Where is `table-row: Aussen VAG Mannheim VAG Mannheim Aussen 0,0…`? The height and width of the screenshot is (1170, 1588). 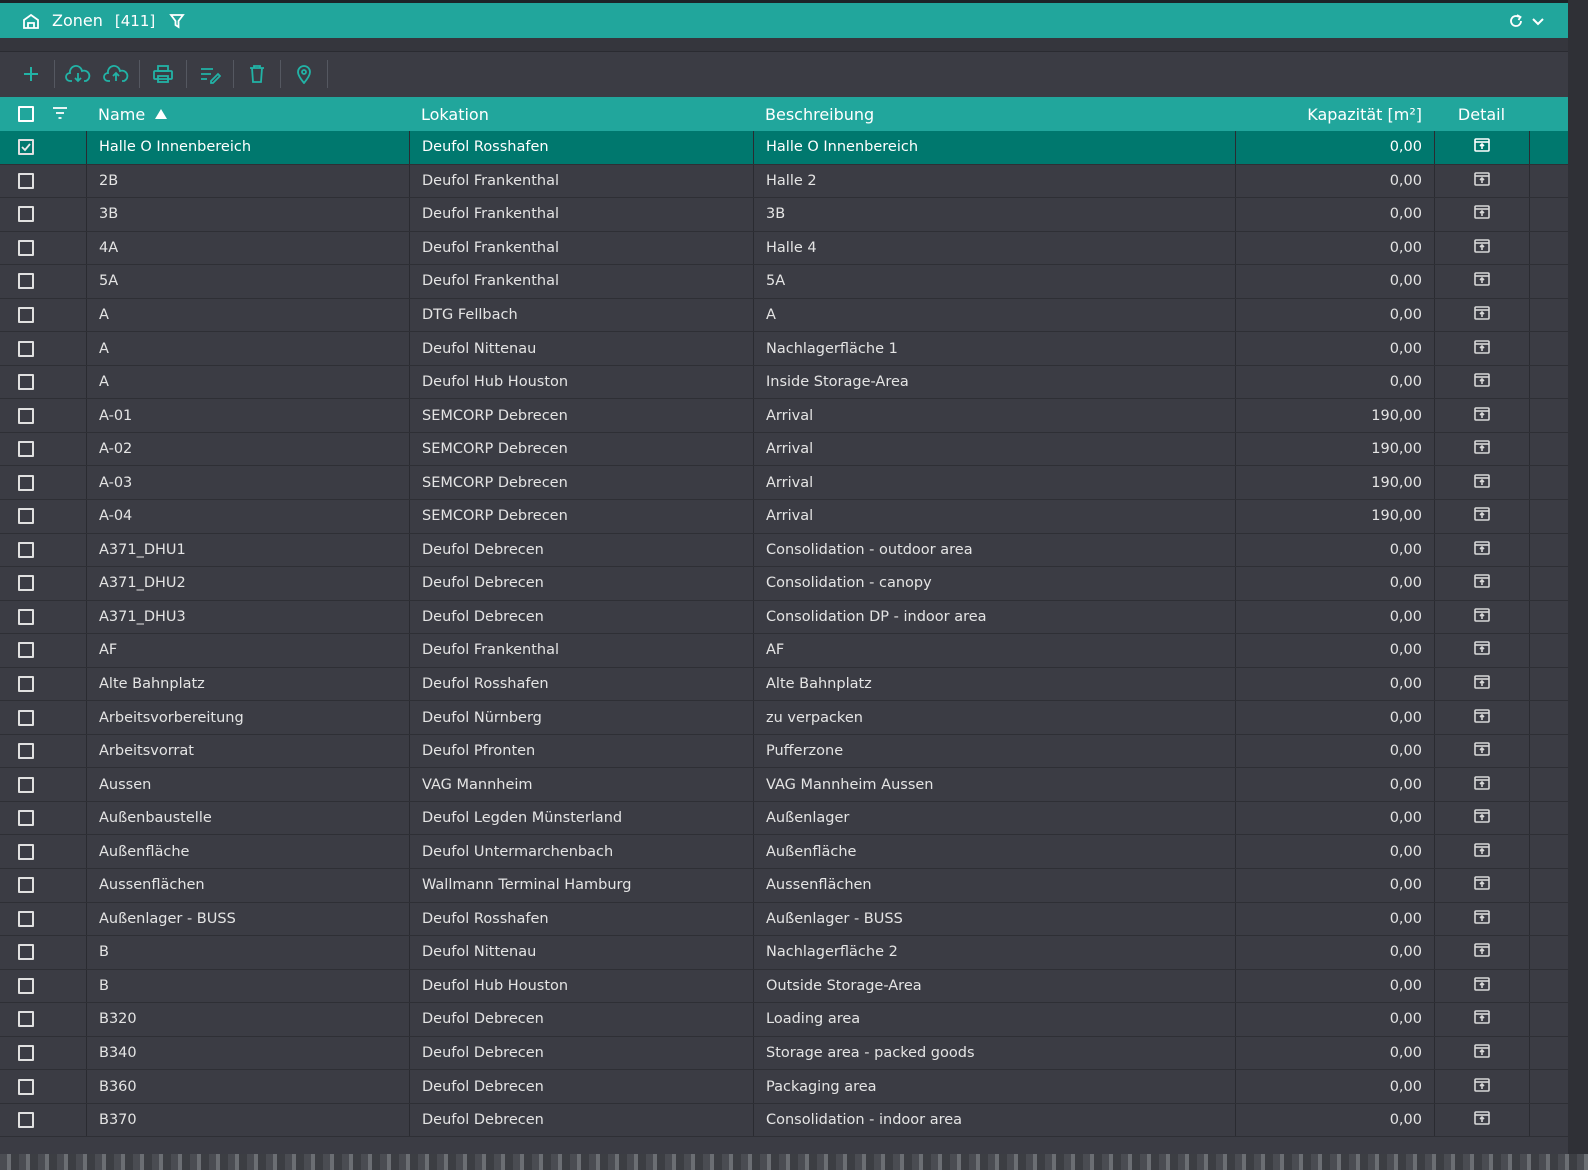
table-row: Aussen VAG Mannheim VAG Mannheim Aussen 0,0… is located at coordinates (784, 785).